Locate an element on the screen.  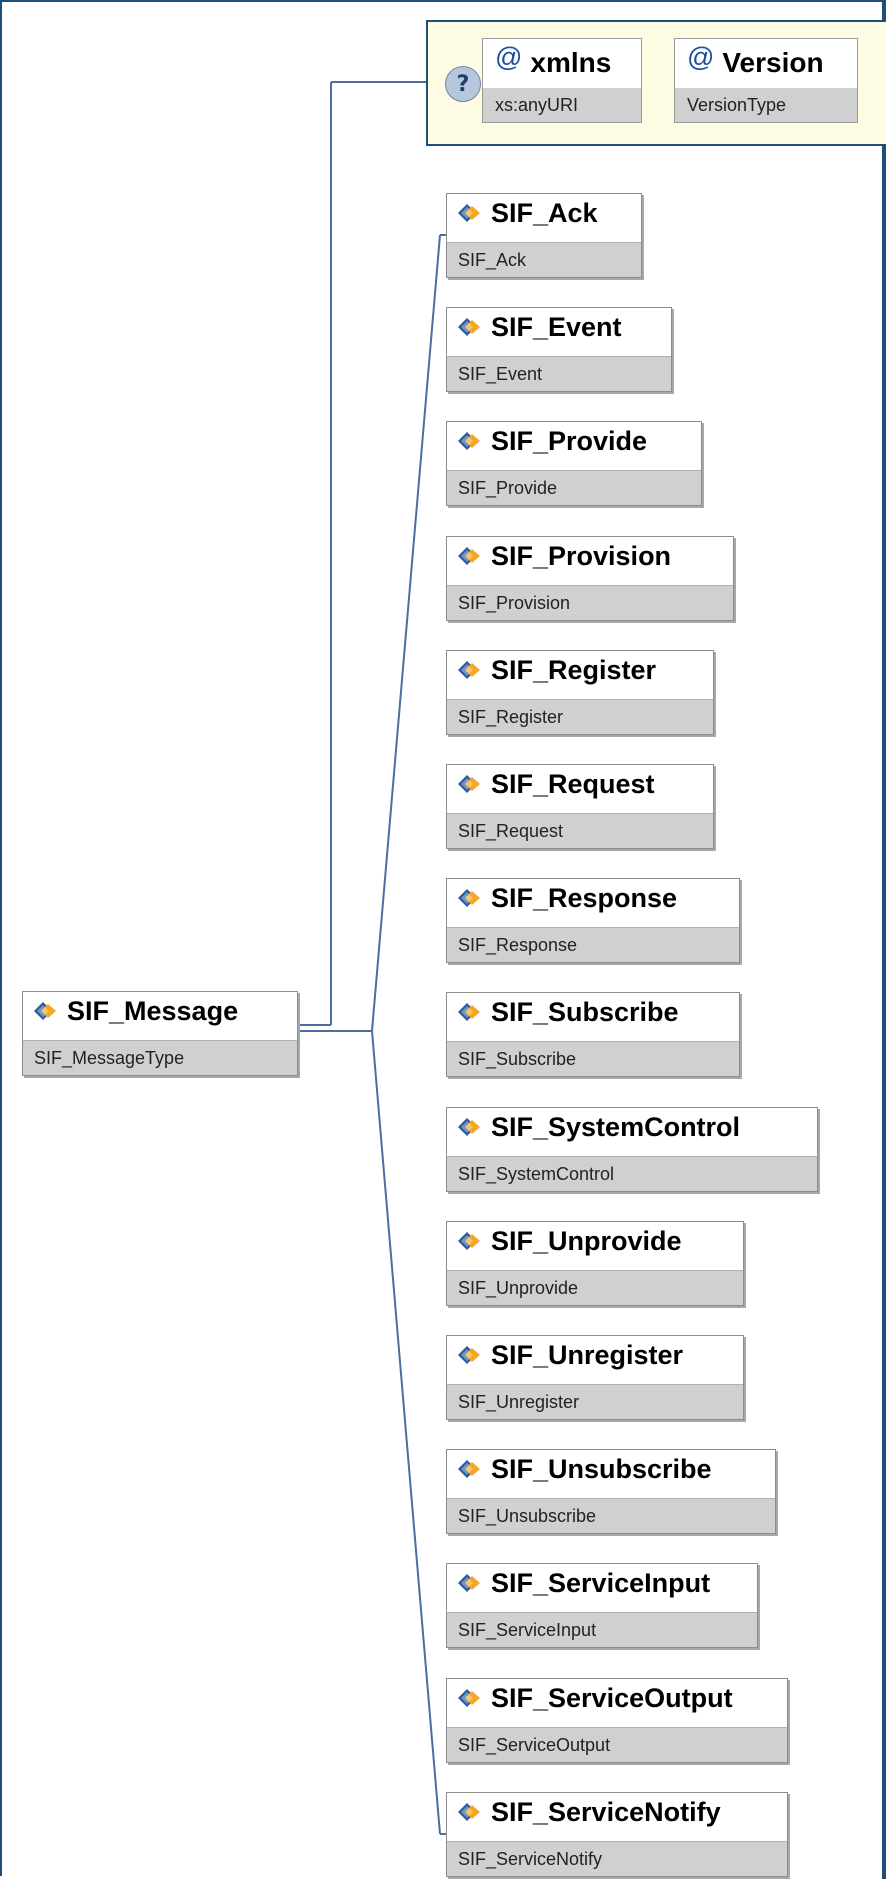
element-name: SIF_Provide is located at coordinates (569, 440).